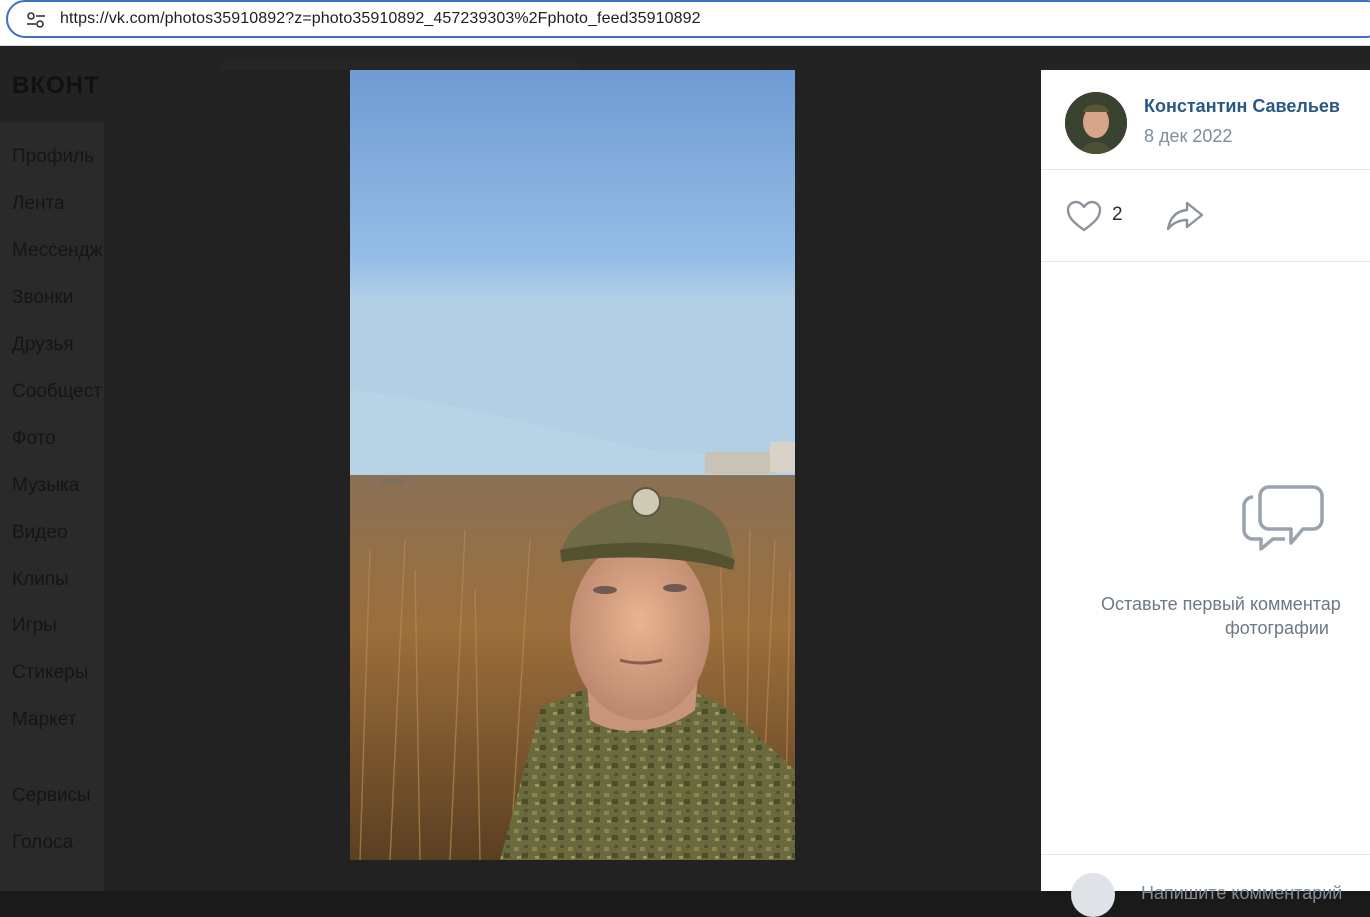 Image resolution: width=1370 pixels, height=917 pixels. I want to click on sidebar-item-games: Игры, so click(34, 626).